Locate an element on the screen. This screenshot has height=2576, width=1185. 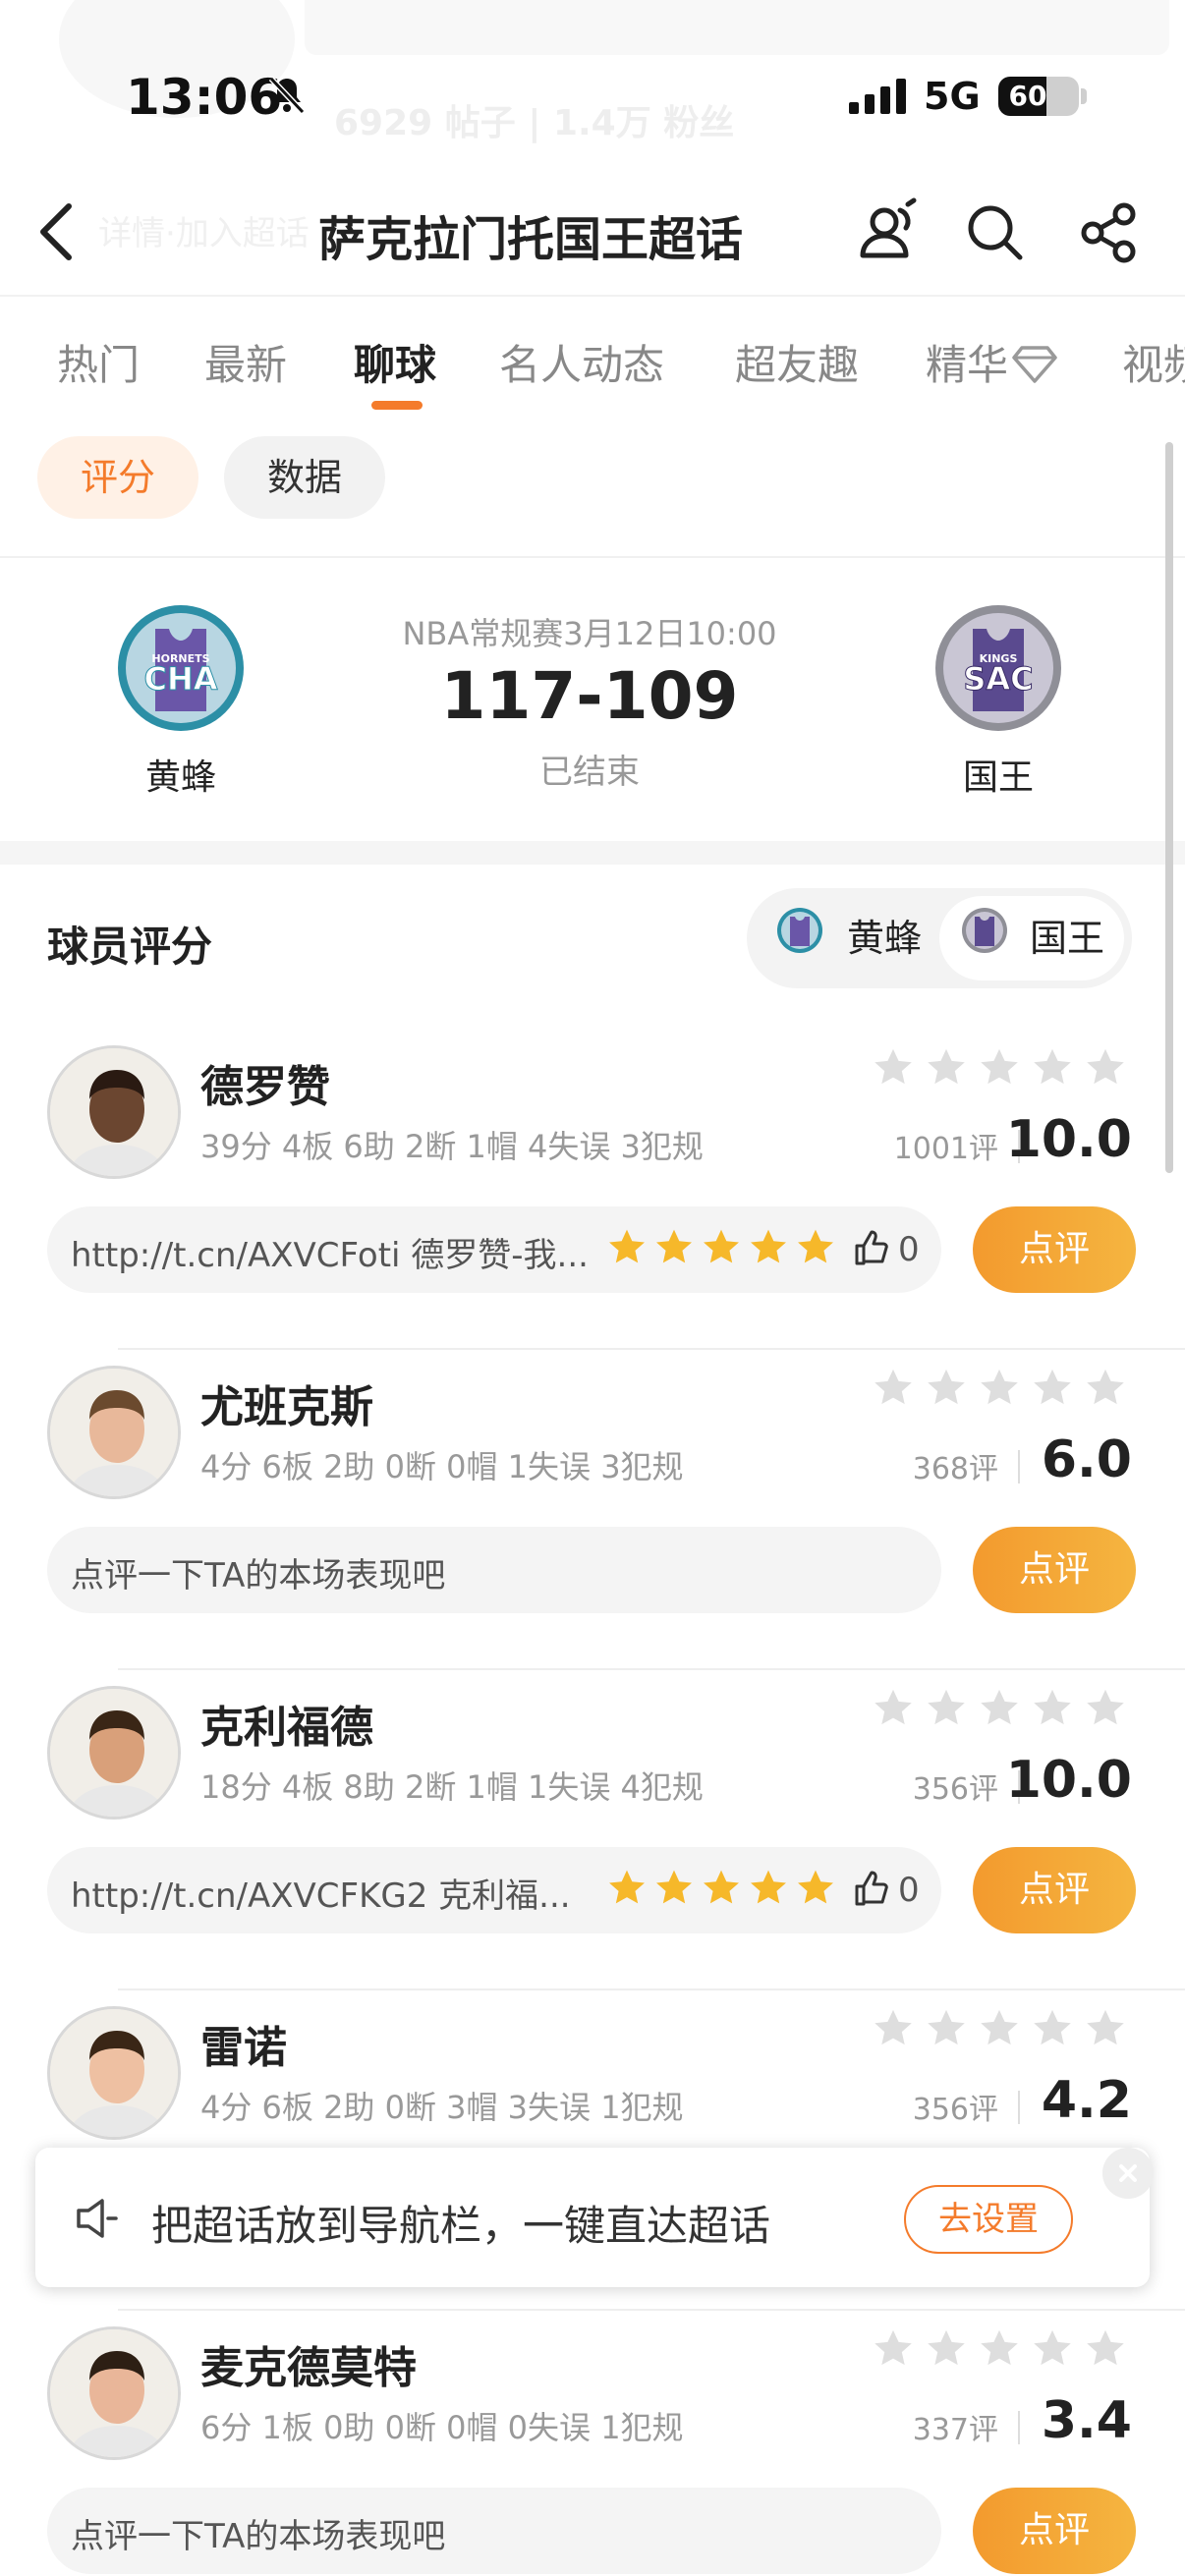
status-time: 13:06 is located at coordinates (205, 97).